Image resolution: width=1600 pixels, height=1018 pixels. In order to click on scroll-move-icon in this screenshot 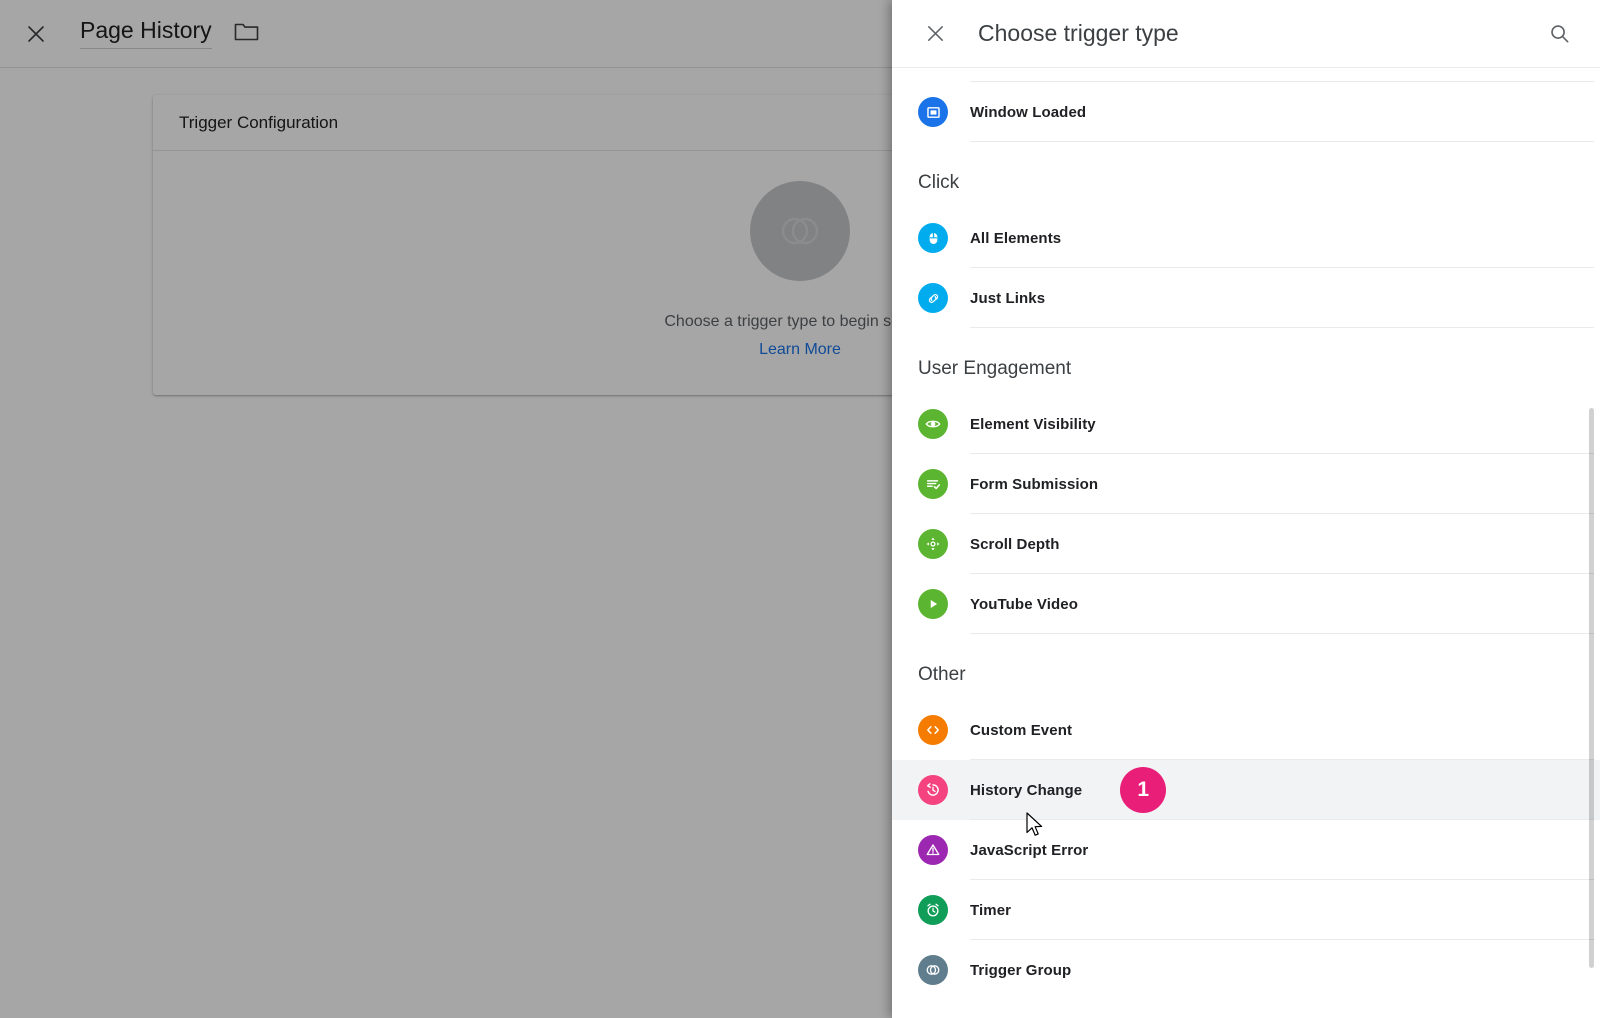, I will do `click(933, 544)`.